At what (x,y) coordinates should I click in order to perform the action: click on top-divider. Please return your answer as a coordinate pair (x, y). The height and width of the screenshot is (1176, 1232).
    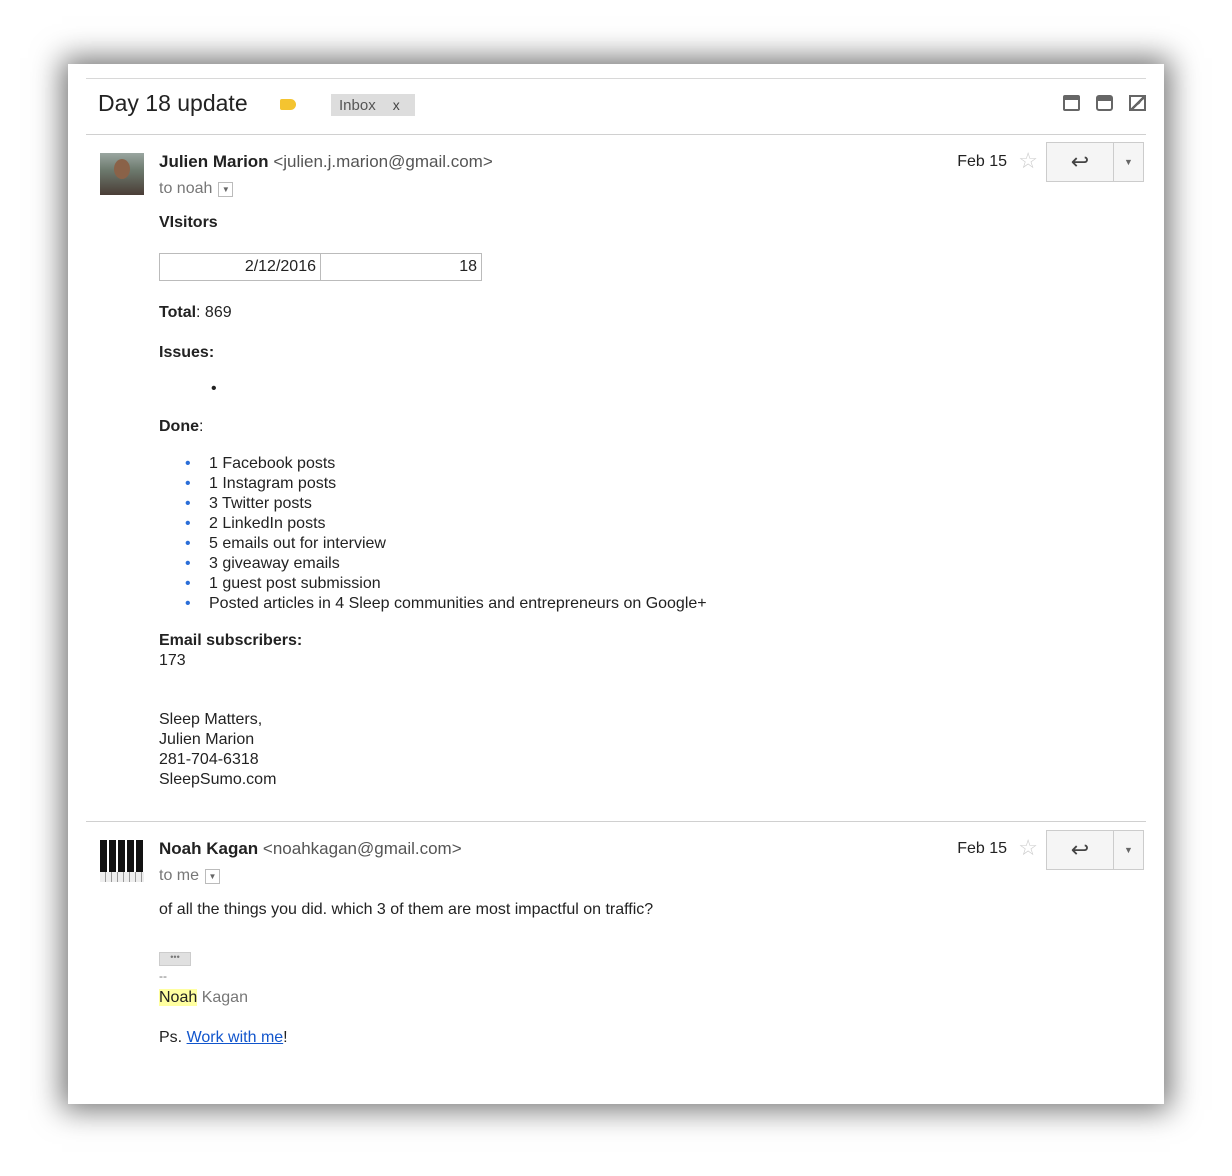
    Looking at the image, I should click on (616, 78).